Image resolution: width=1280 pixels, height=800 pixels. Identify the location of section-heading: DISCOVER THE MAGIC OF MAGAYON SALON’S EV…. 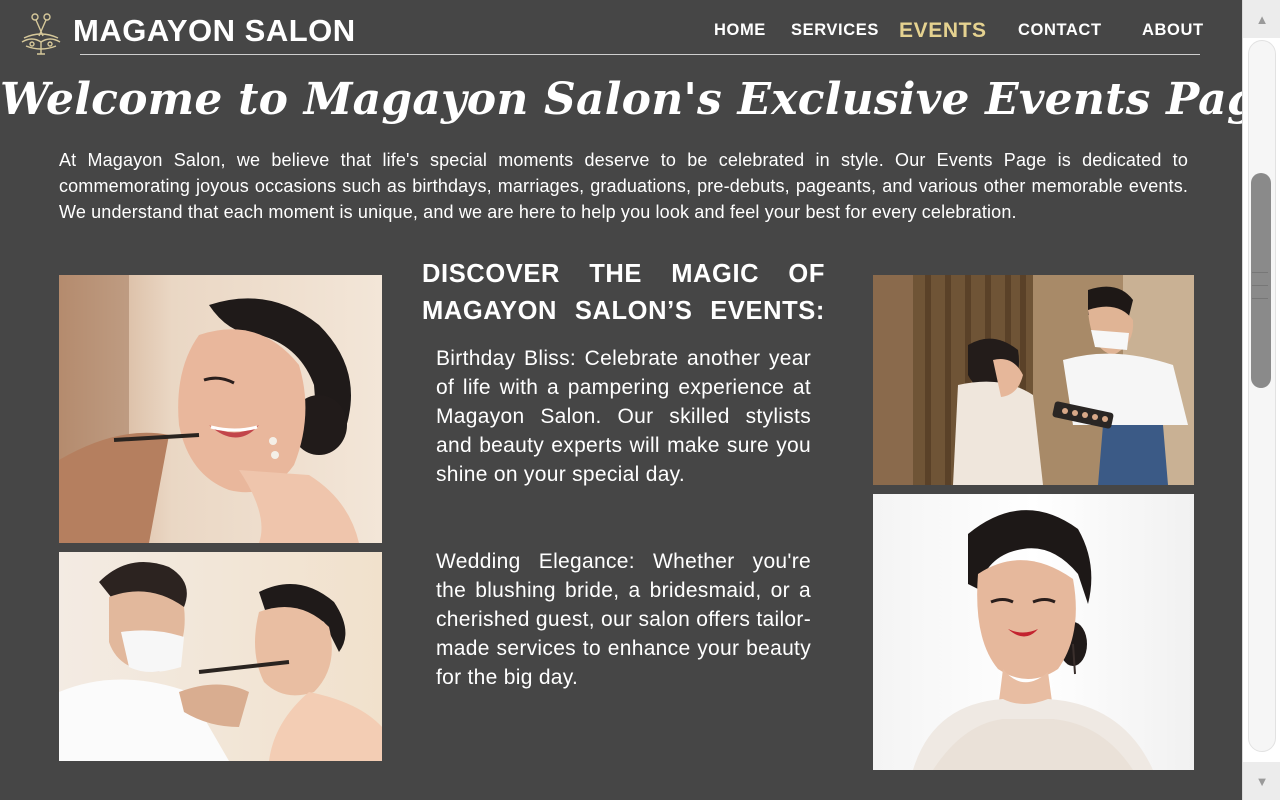
(623, 293).